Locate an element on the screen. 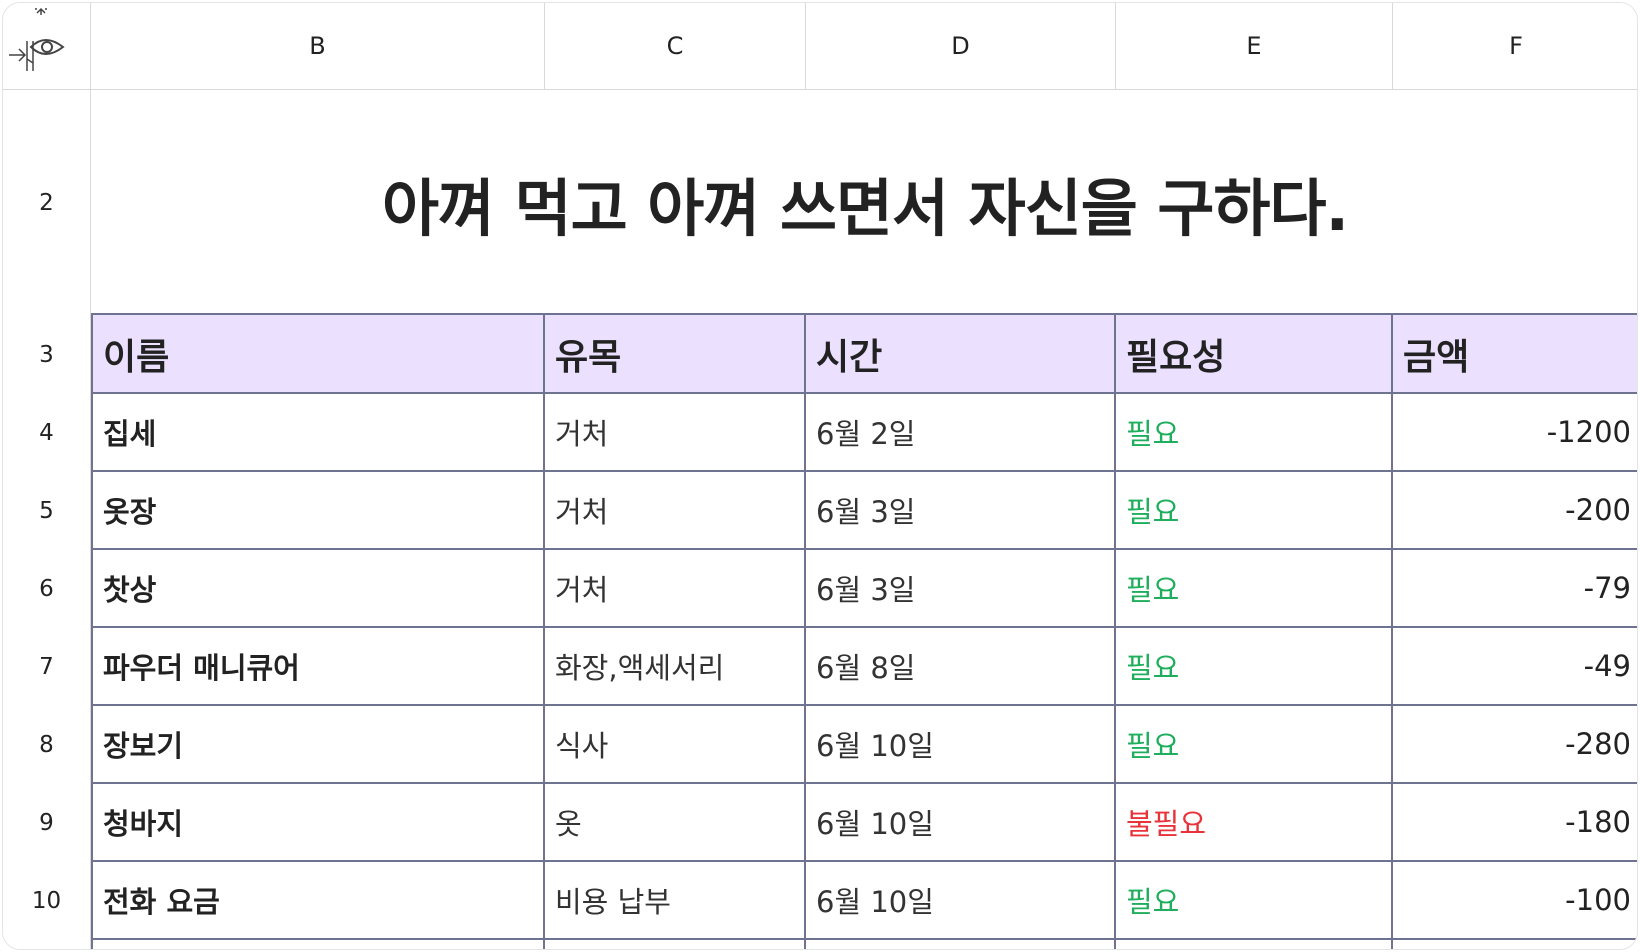  cell-category: 식사 is located at coordinates (675, 745).